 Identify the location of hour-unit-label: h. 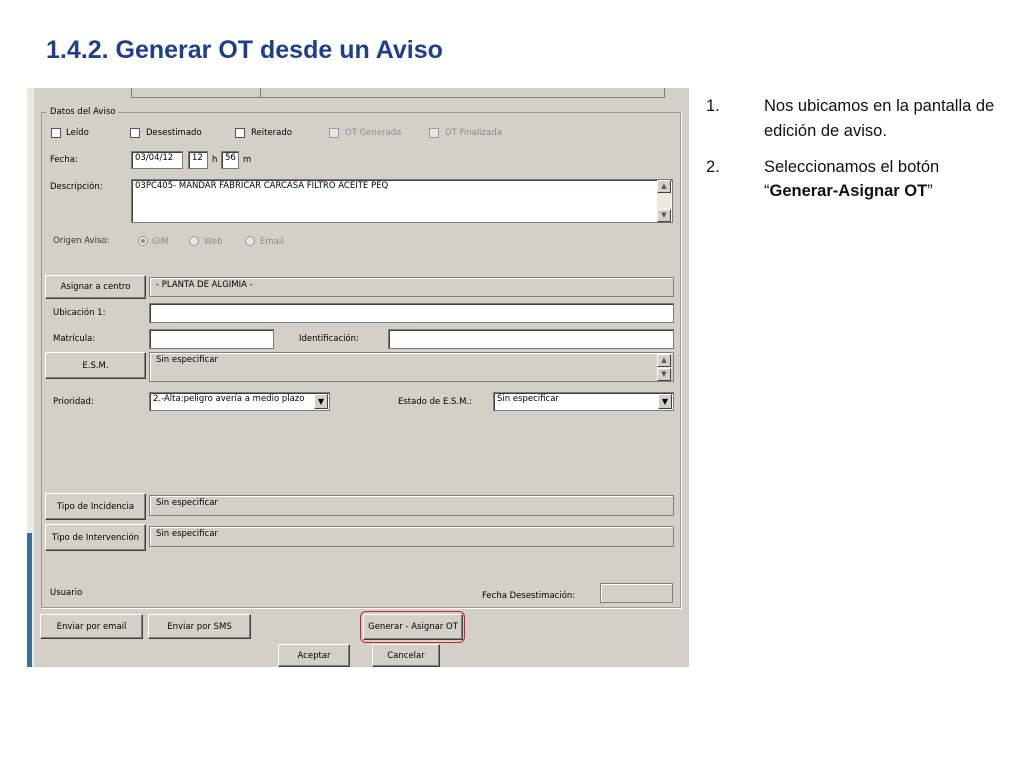
(215, 160).